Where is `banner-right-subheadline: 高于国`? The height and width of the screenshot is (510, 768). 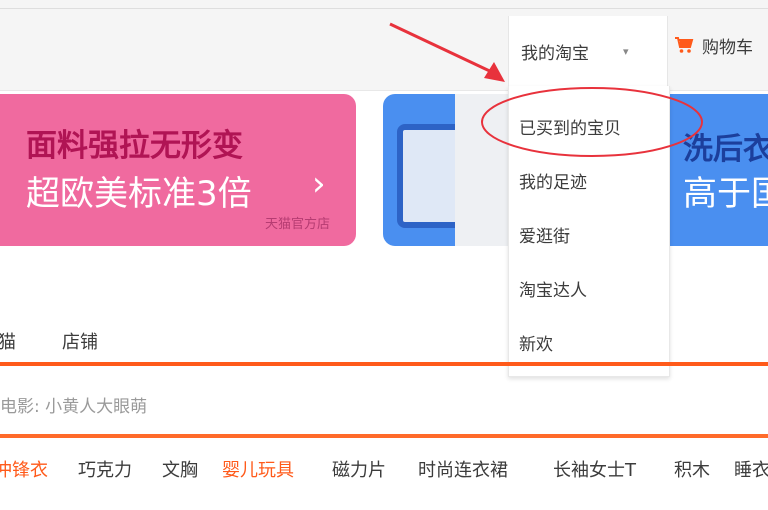
banner-right-subheadline: 高于国 is located at coordinates (725, 194).